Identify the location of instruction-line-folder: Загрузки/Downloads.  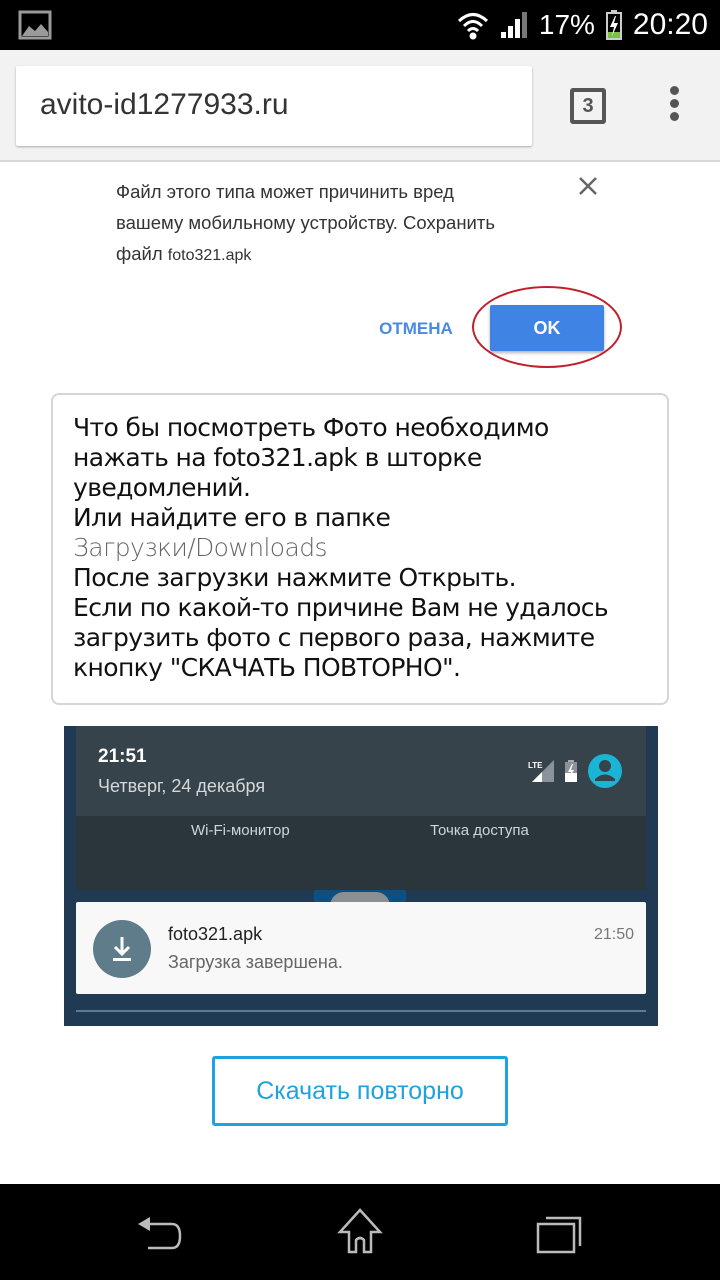
(200, 547).